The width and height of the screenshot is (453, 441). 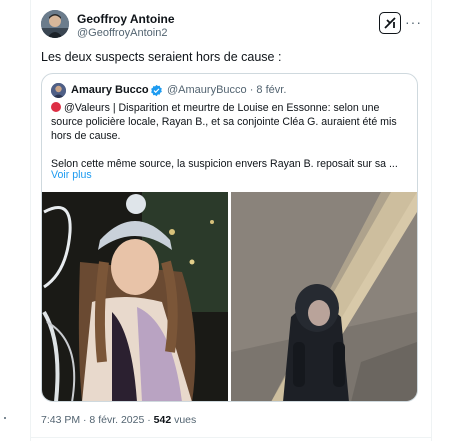 I want to click on timestamp: 7:43 PM · 8 févr. 2025 ·, so click(x=97, y=420).